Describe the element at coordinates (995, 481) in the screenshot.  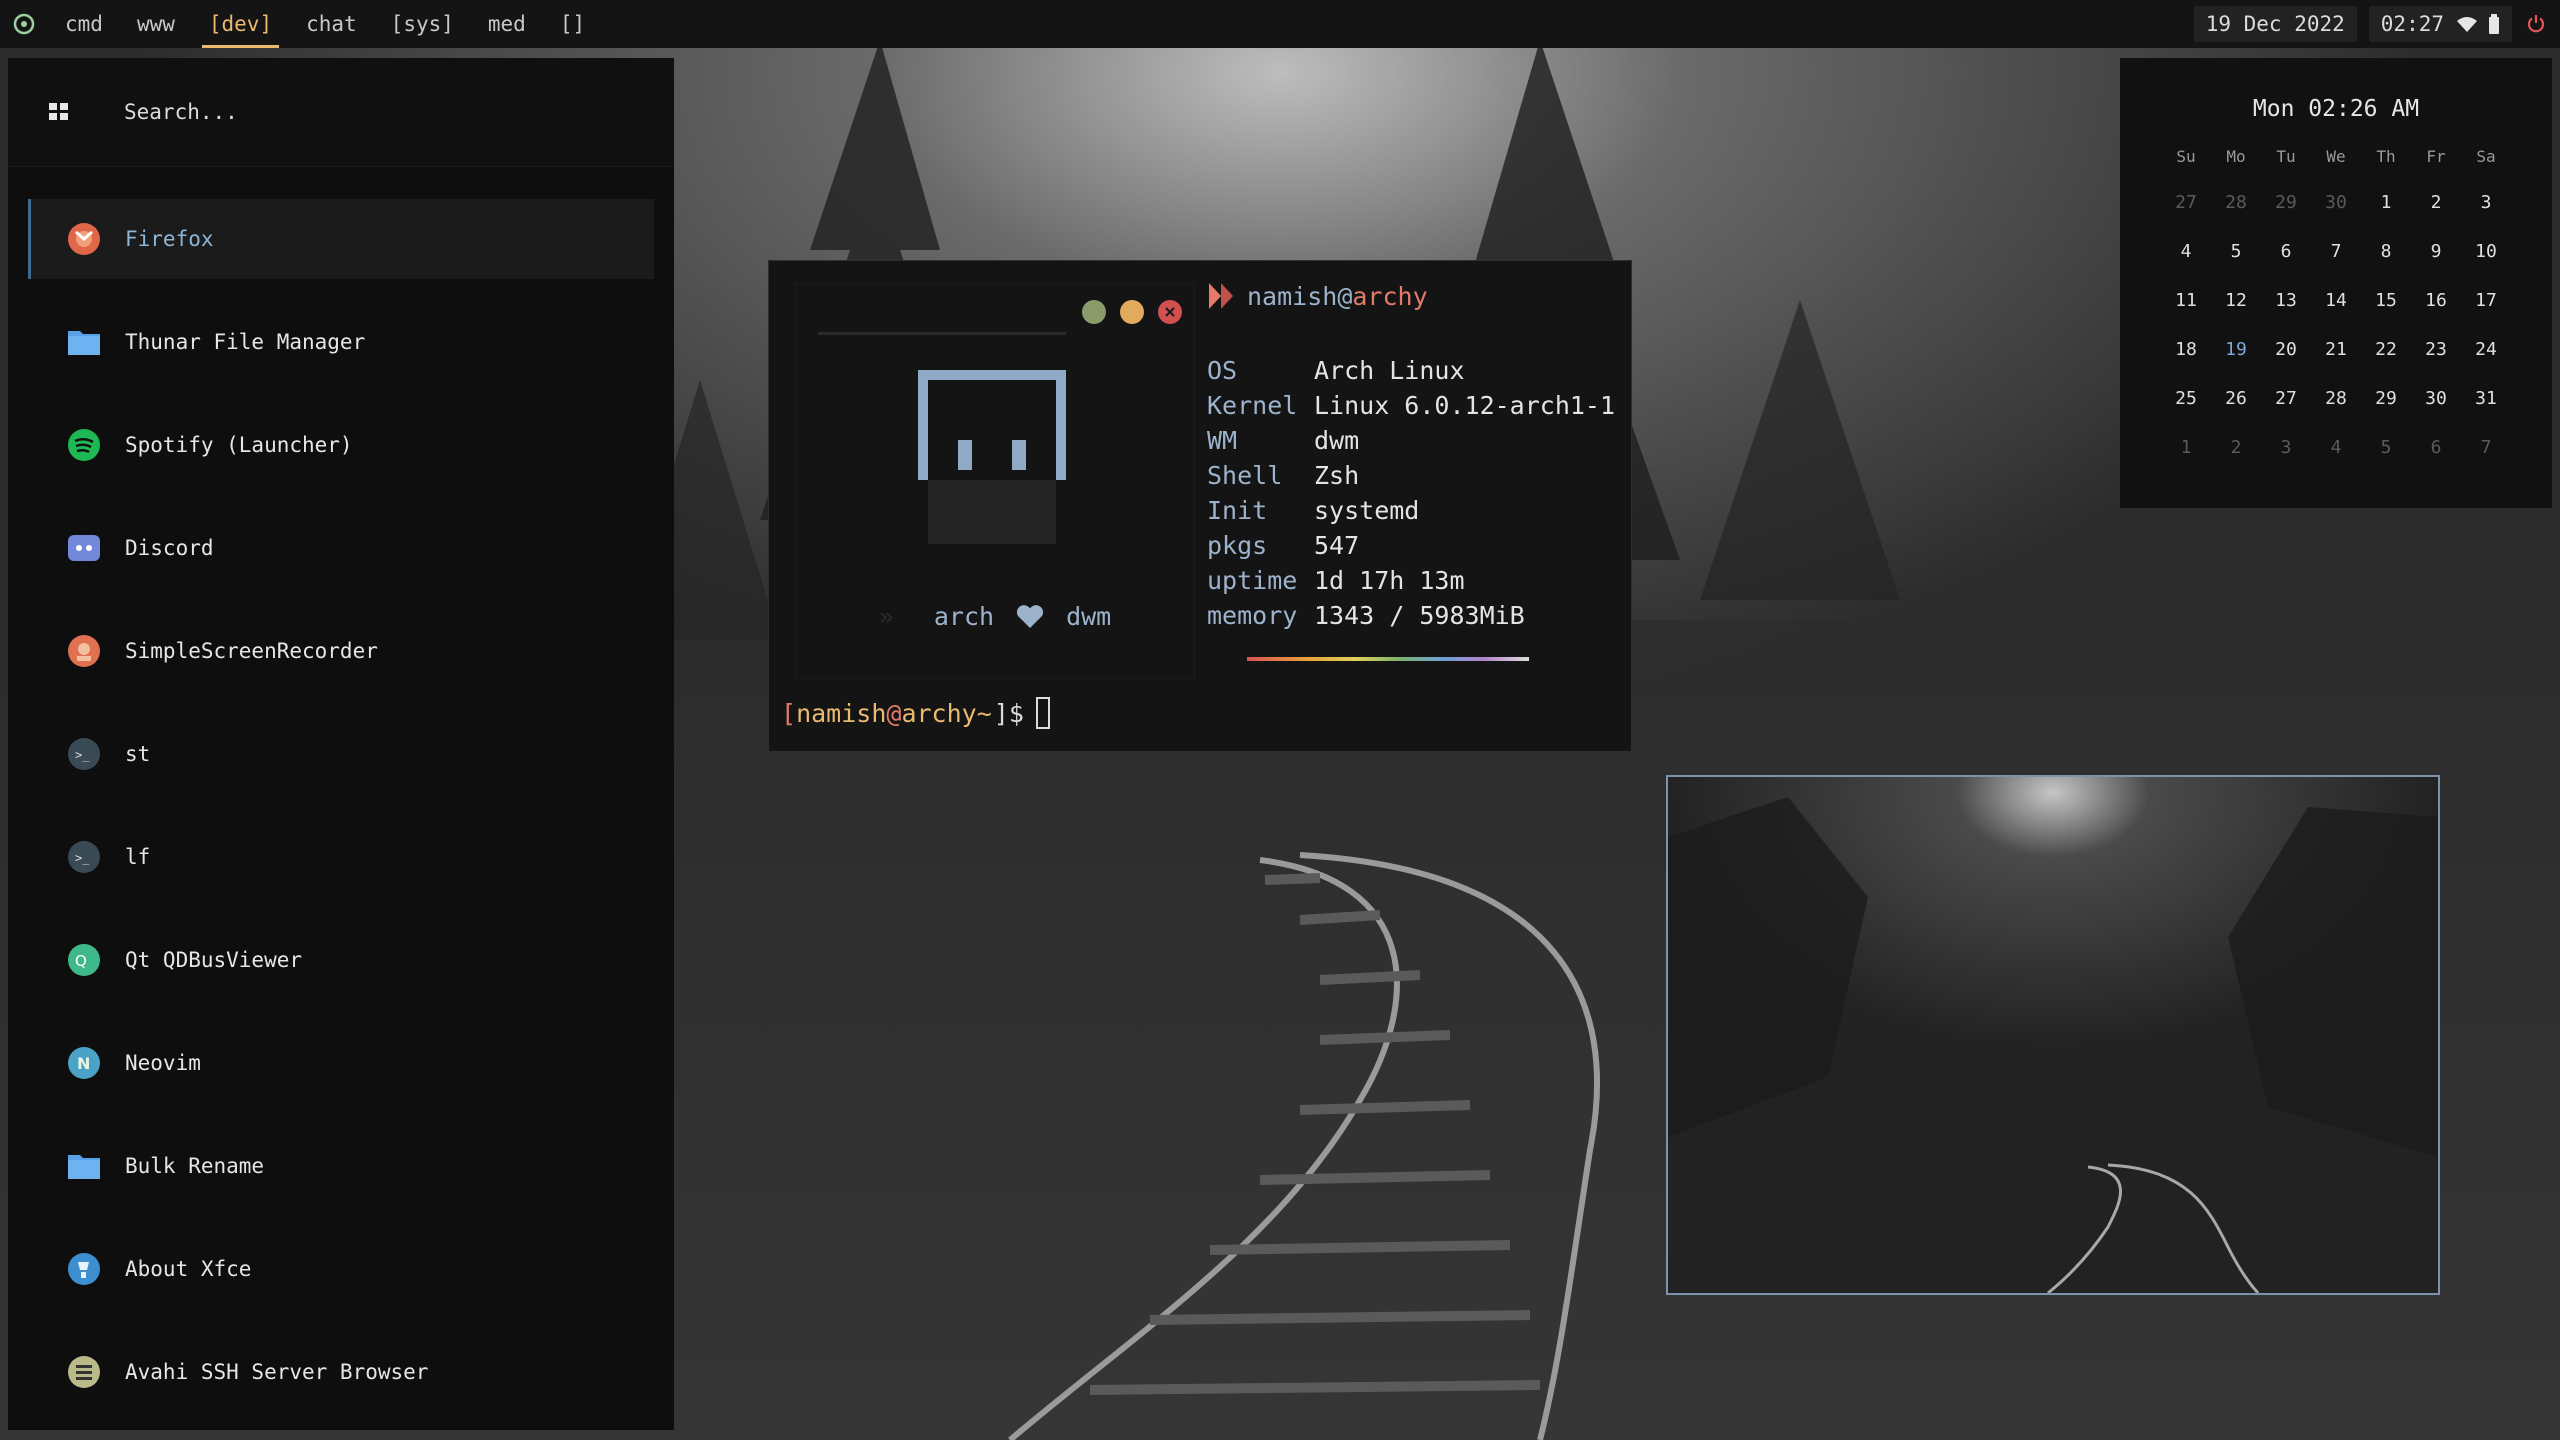
I see `ascii-art-pane: » arch dwm` at that location.